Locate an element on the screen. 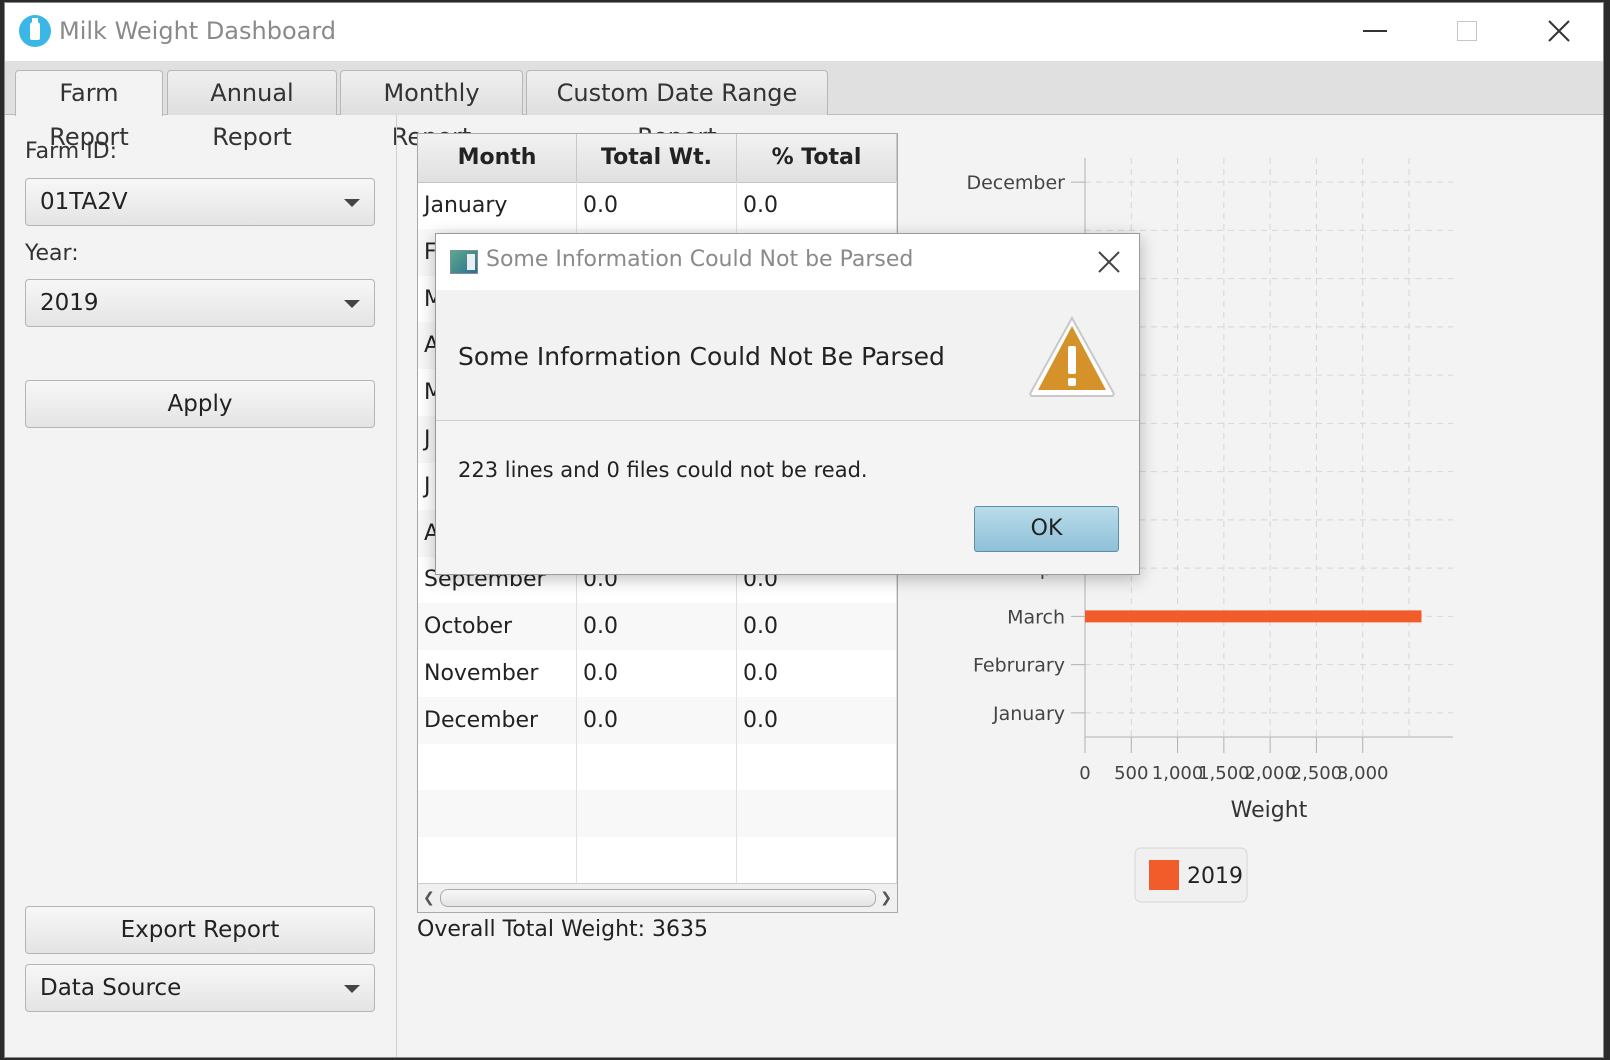  legend-swatch is located at coordinates (1164, 875).